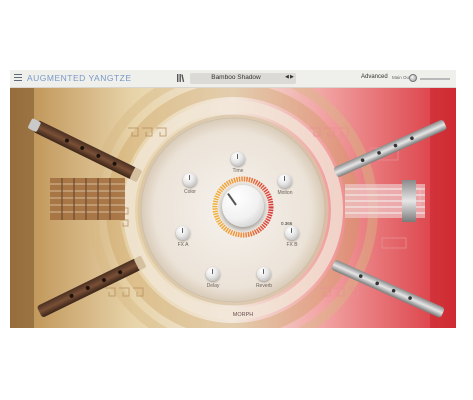 This screenshot has height=400, width=473. What do you see at coordinates (238, 171) in the screenshot?
I see `time-label: Time` at bounding box center [238, 171].